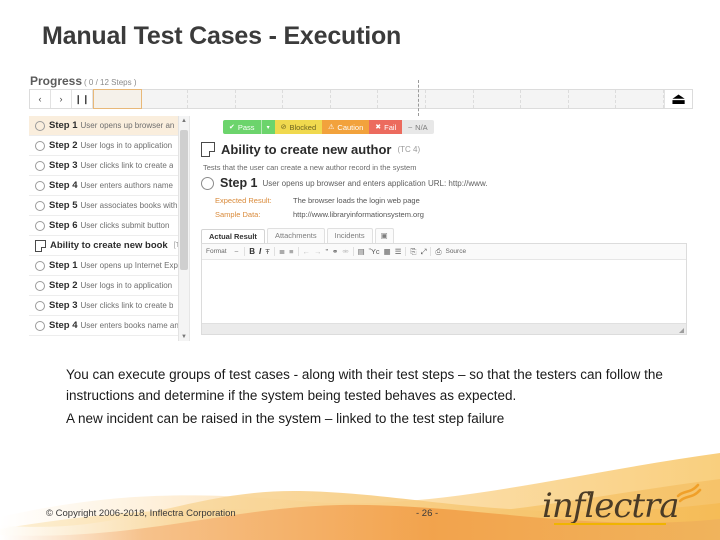 This screenshot has height=540, width=720. I want to click on editor-text-area, so click(444, 291).